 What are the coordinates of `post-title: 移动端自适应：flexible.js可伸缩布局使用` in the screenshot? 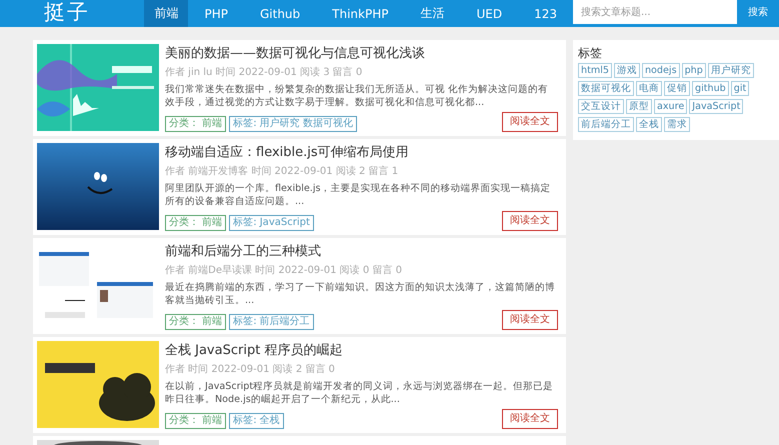 It's located at (361, 153).